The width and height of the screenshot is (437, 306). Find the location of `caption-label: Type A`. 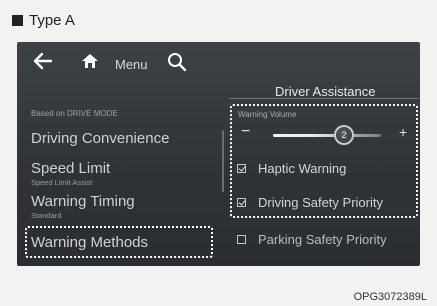

caption-label: Type A is located at coordinates (52, 20).